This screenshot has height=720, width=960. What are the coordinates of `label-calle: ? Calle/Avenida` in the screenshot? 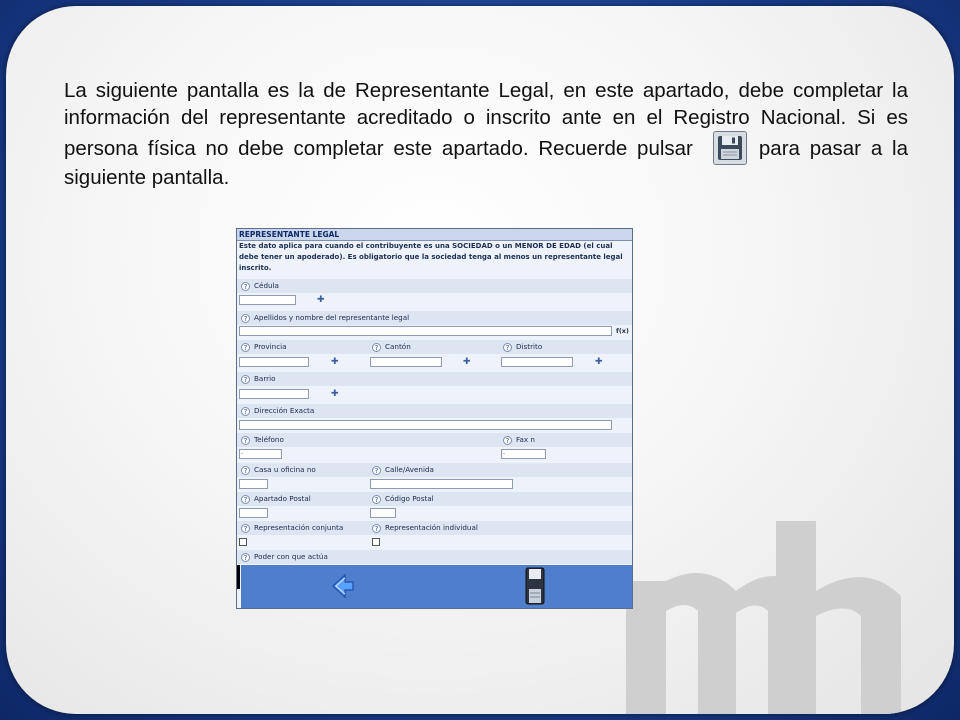 It's located at (403, 470).